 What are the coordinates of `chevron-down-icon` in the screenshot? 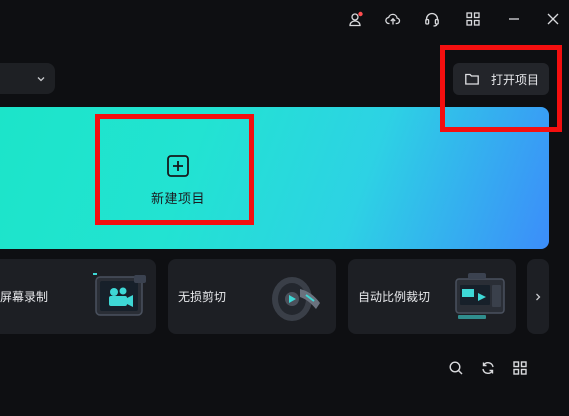 It's located at (41, 78).